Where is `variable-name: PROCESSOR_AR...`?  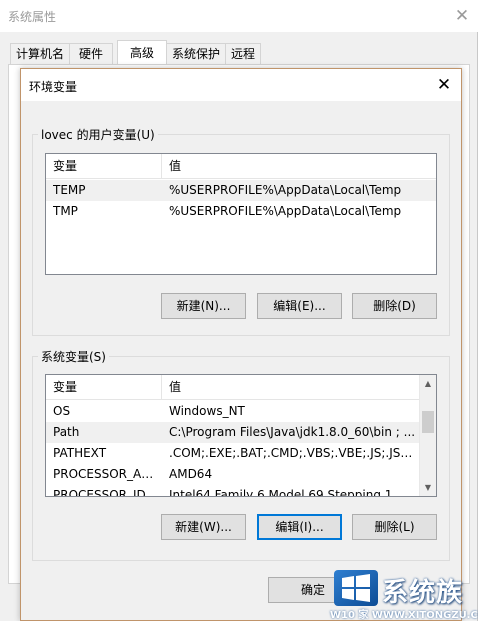
variable-name: PROCESSOR_AR... is located at coordinates (106, 474).